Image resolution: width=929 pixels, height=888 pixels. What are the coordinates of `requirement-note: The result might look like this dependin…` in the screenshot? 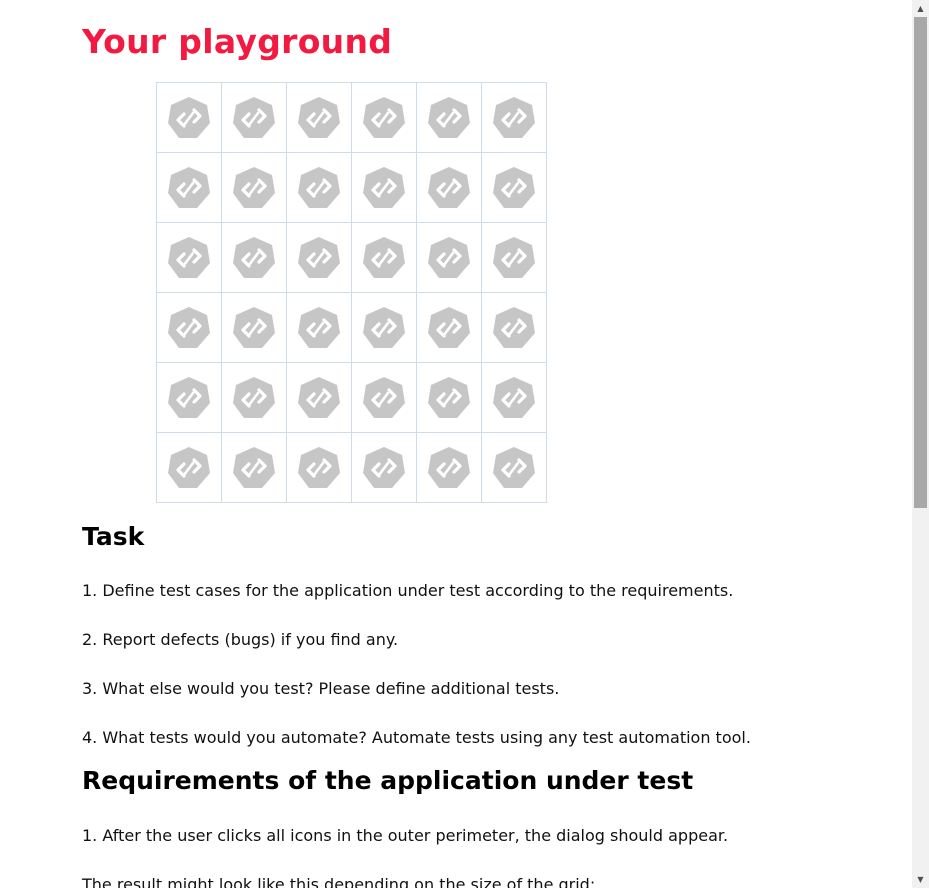 It's located at (339, 881).